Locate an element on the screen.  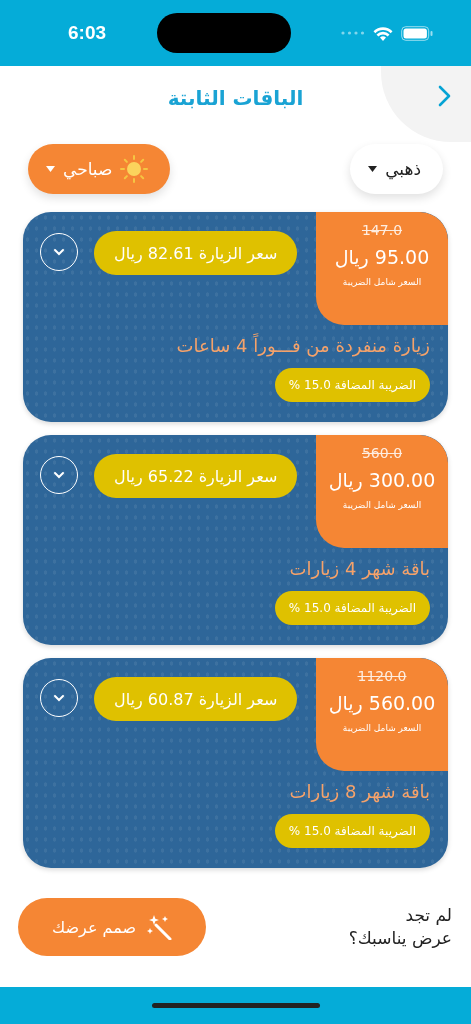
page-title: الباقات الثابتة is located at coordinates (235, 98).